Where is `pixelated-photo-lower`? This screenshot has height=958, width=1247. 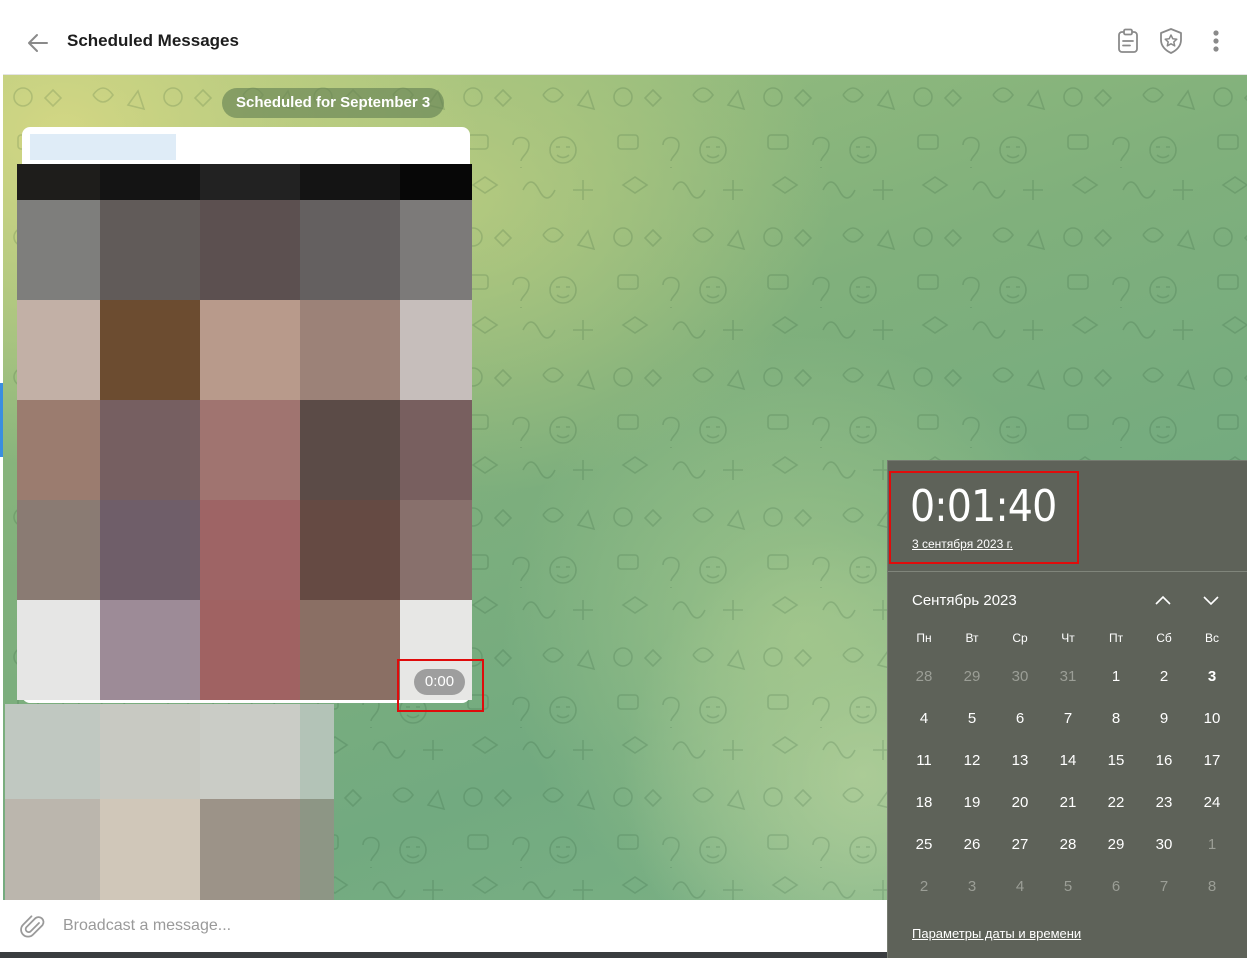 pixelated-photo-lower is located at coordinates (169, 802).